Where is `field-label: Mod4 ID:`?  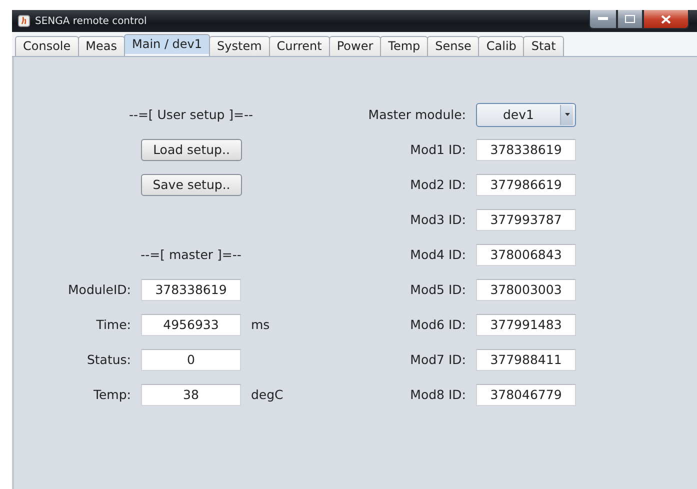 field-label: Mod4 ID: is located at coordinates (438, 254).